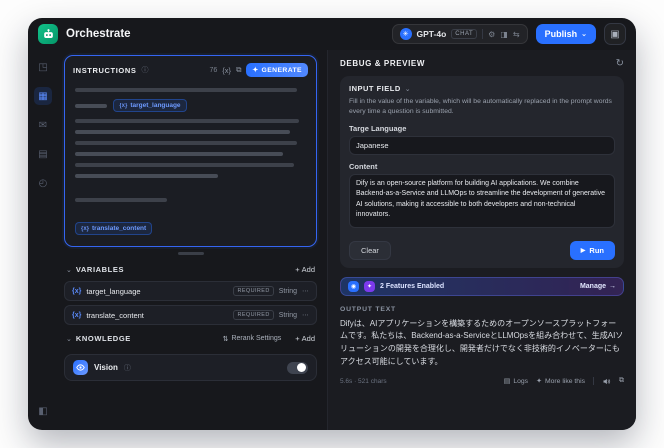  I want to click on nav-logs-icon: ▤, so click(43, 154).